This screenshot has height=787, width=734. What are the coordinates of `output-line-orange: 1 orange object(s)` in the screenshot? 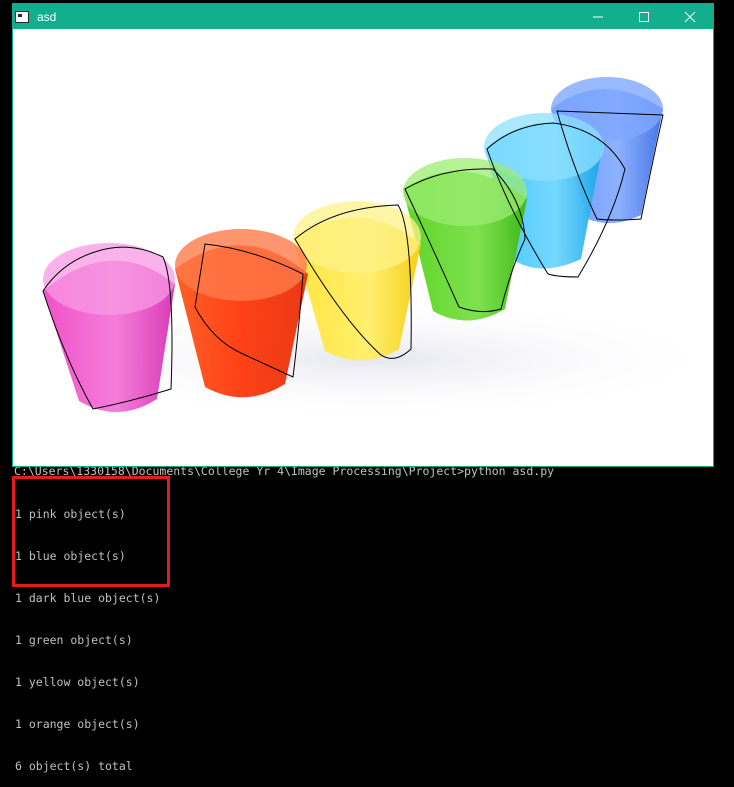 It's located at (77, 724).